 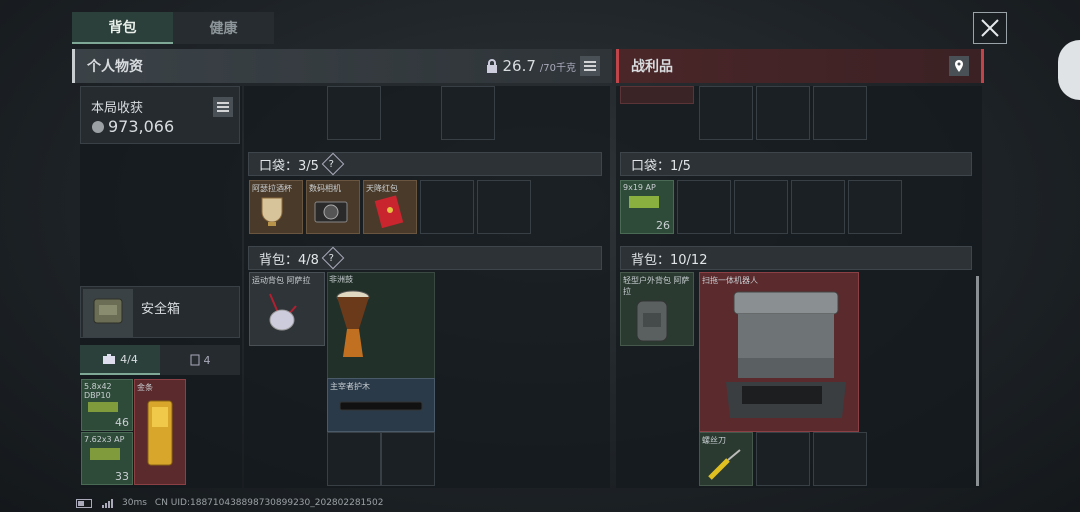 I want to click on item-count: 26, so click(x=663, y=225).